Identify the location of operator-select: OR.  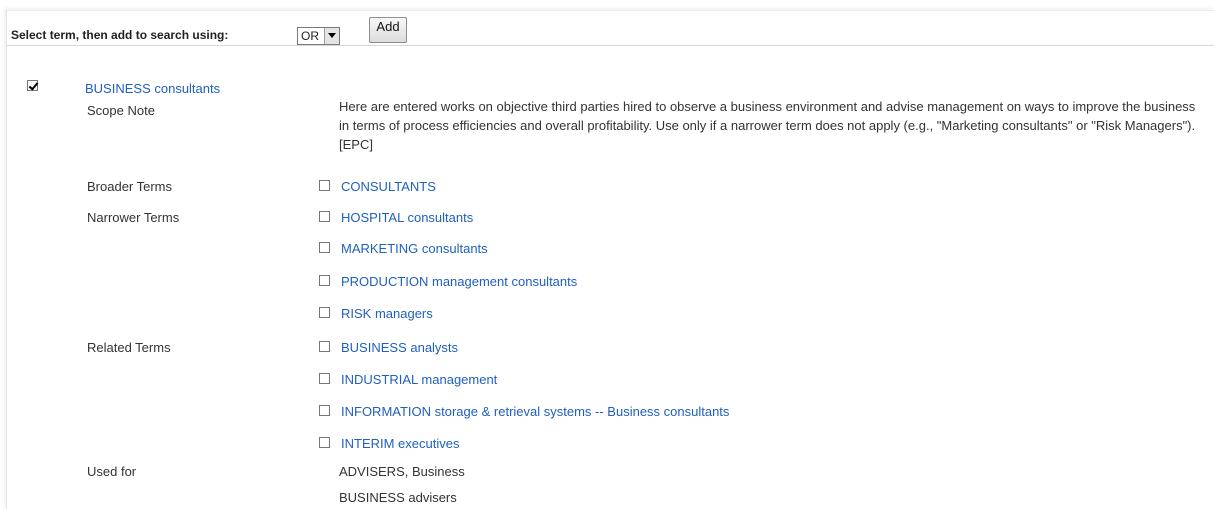
(318, 36).